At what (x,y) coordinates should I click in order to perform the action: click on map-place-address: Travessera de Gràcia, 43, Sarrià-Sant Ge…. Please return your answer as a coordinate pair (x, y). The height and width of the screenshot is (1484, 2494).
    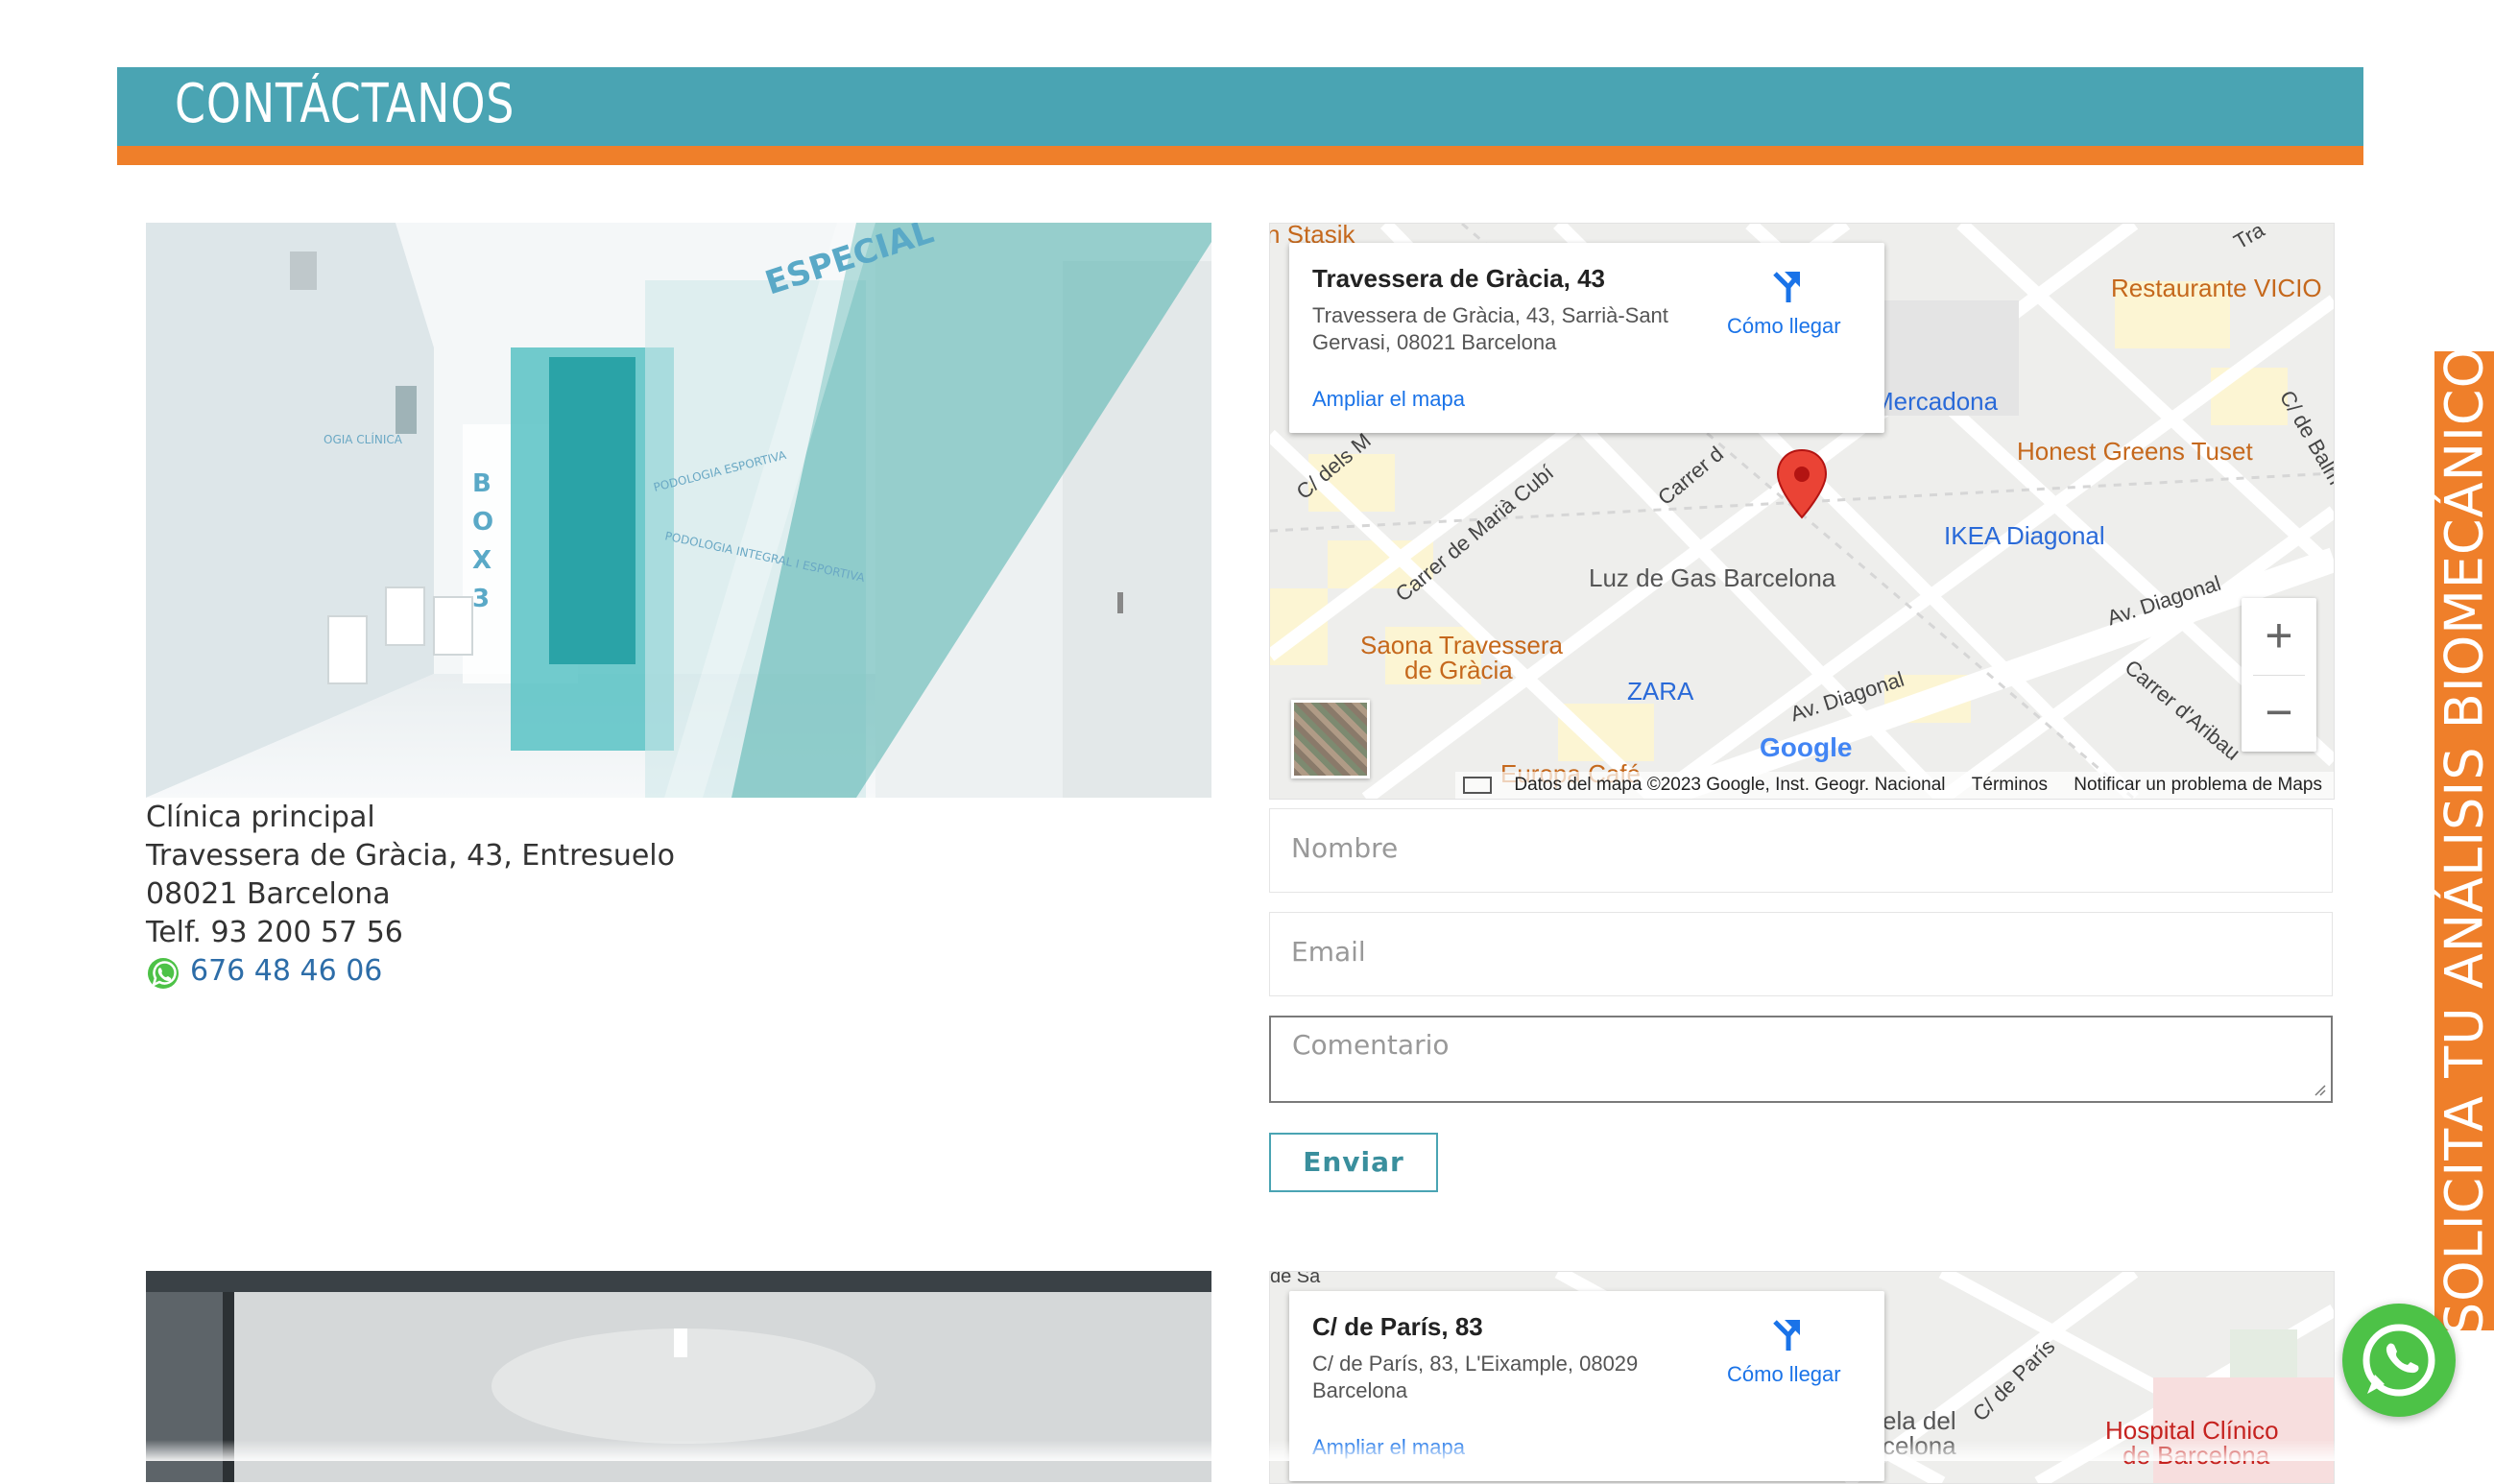
    Looking at the image, I should click on (1513, 329).